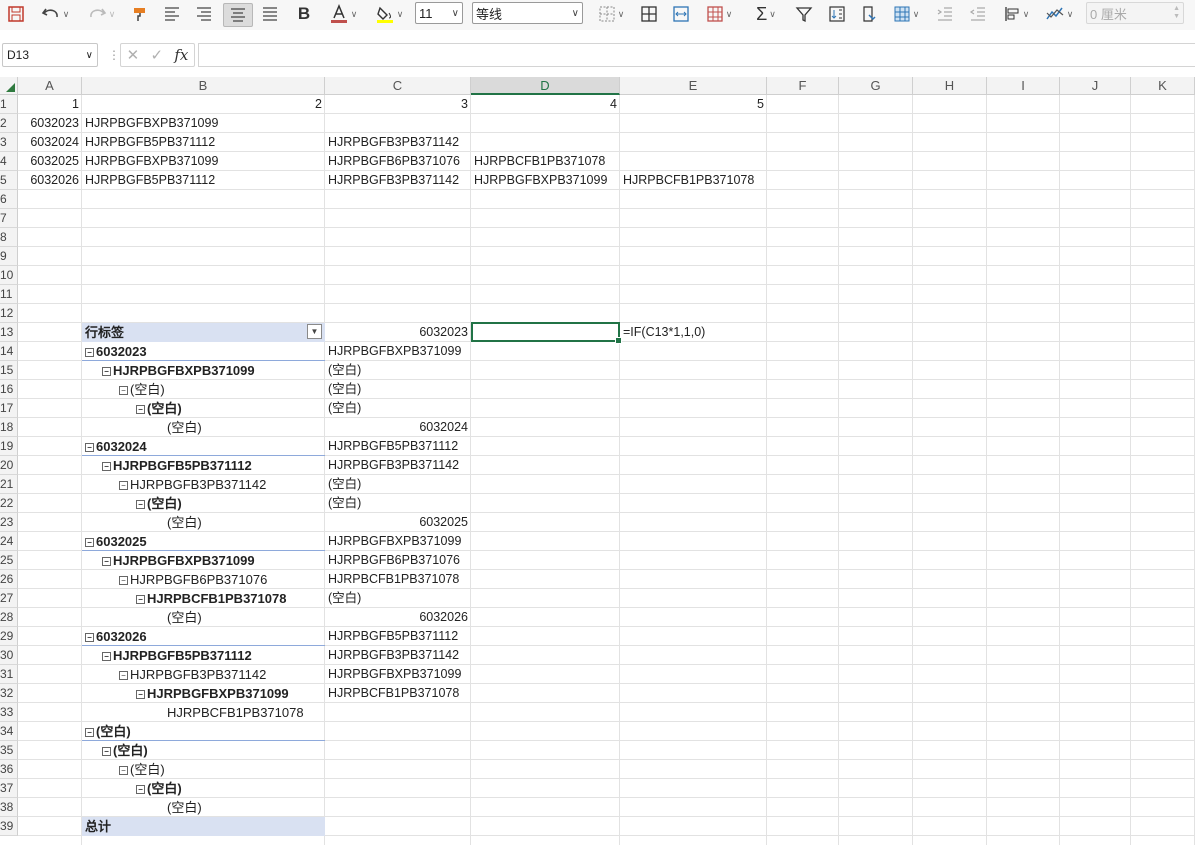 The width and height of the screenshot is (1195, 845). What do you see at coordinates (439, 13) in the screenshot?
I see `font-size-select: 11 ∨` at bounding box center [439, 13].